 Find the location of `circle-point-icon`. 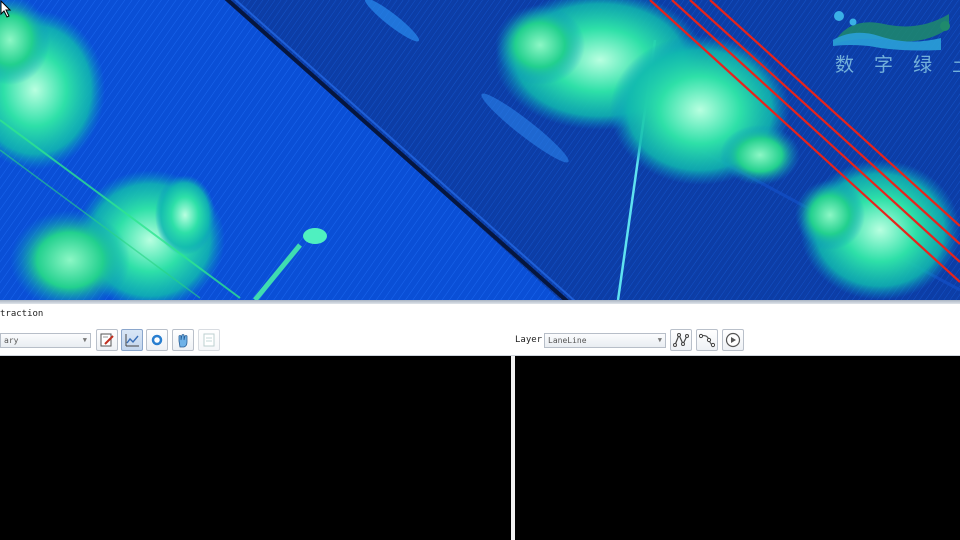

circle-point-icon is located at coordinates (157, 340).